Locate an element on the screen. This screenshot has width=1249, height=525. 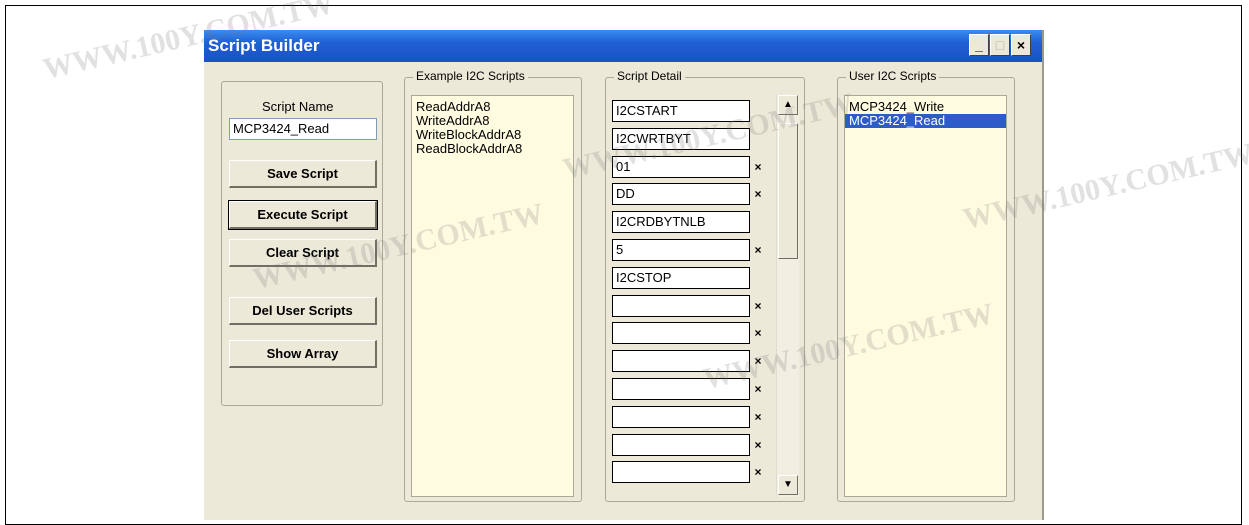
maximize-button: □ is located at coordinates (1000, 45).